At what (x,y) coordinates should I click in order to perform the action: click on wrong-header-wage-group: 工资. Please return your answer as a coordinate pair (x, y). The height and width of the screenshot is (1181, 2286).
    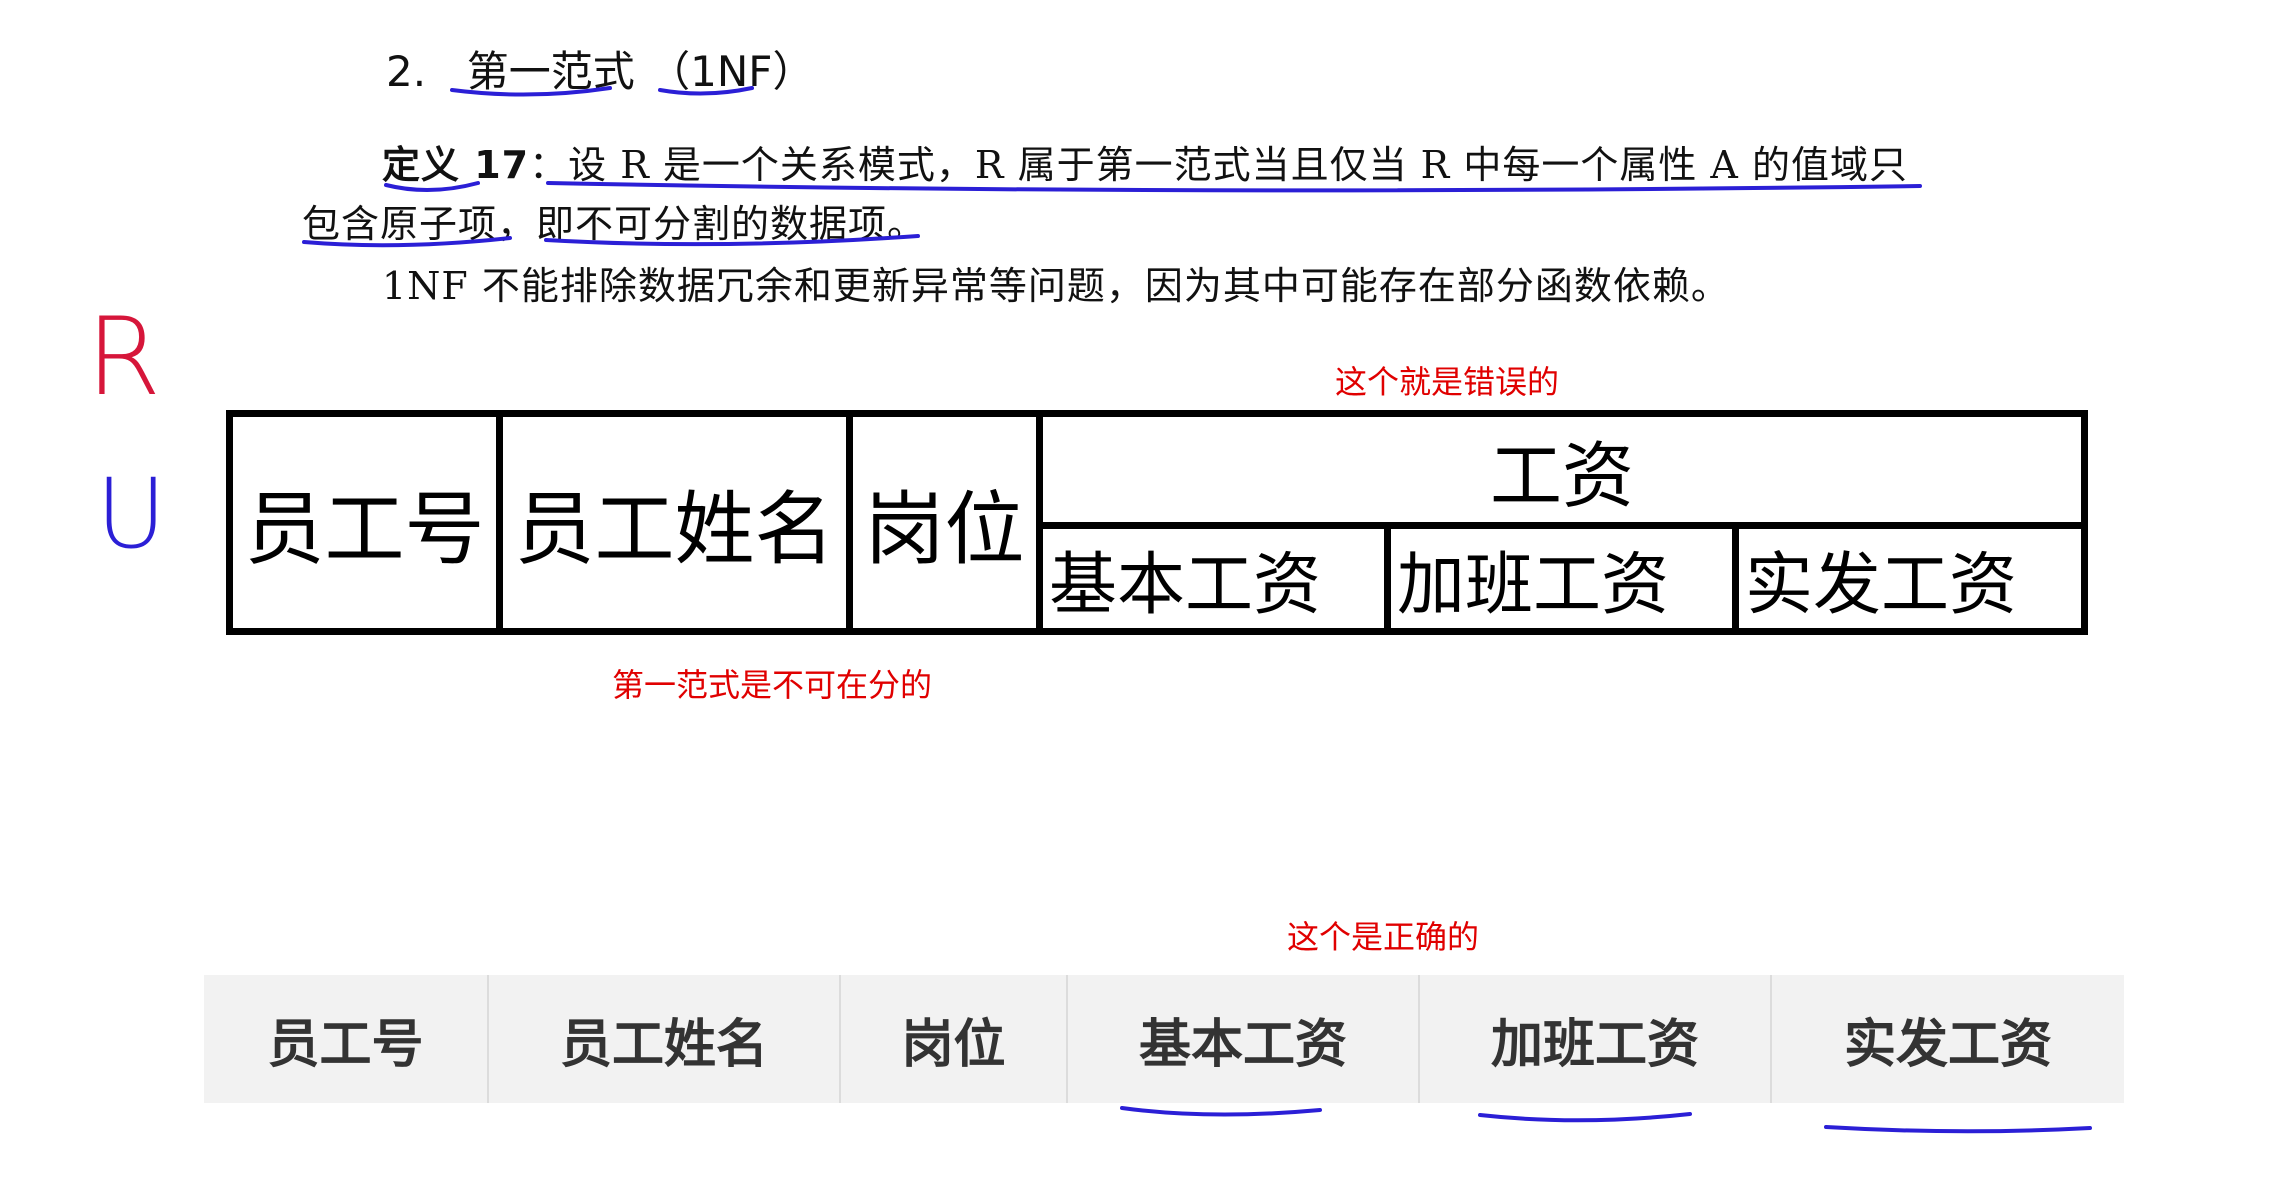
    Looking at the image, I should click on (1562, 469).